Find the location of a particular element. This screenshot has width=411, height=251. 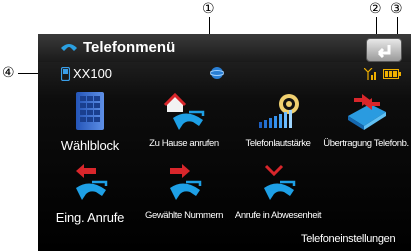

back-button is located at coordinates (384, 50).